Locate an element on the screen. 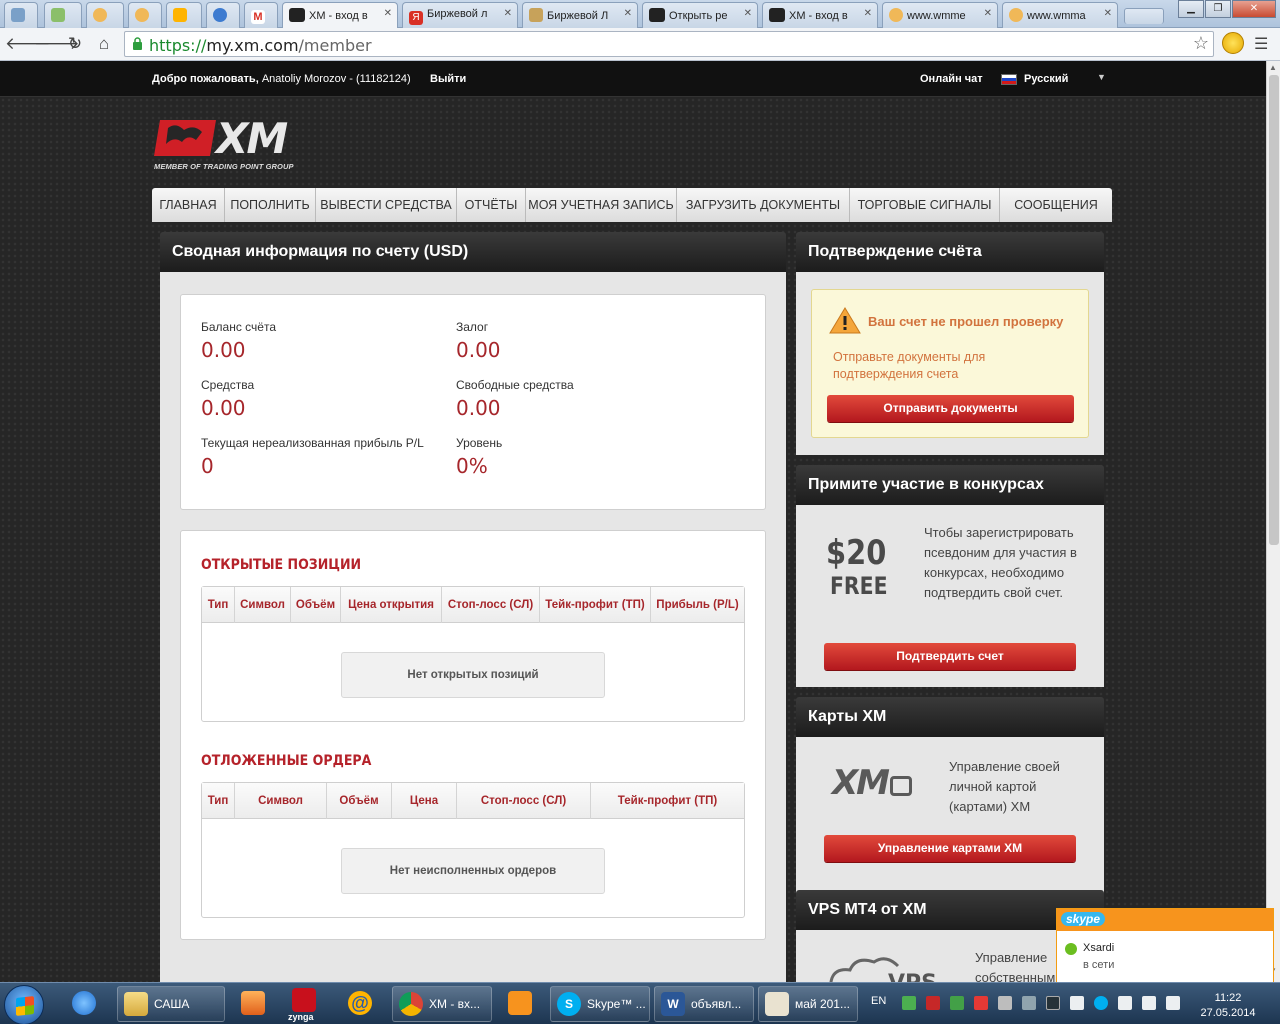 The image size is (1280, 1024). skype-notification: skype Xsardi в сети is located at coordinates (1165, 946).